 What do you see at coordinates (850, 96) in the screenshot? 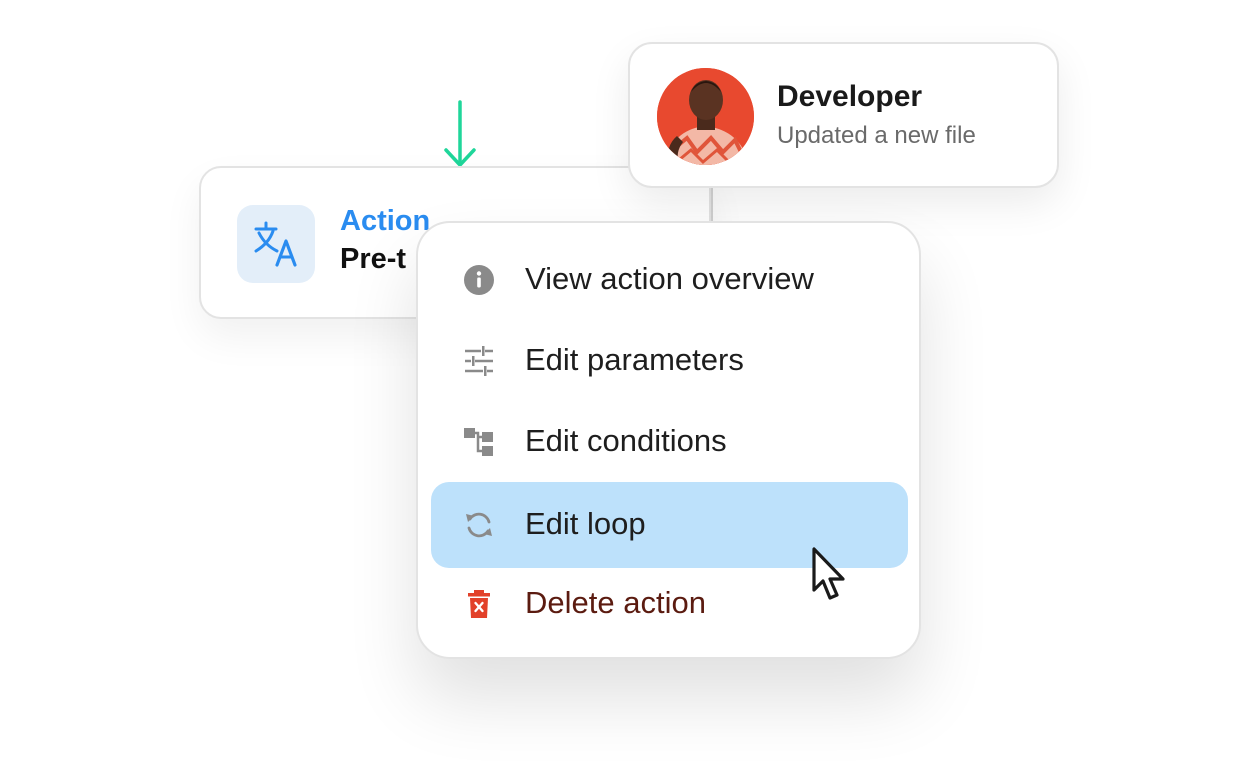
I see `developer-name: Developer` at bounding box center [850, 96].